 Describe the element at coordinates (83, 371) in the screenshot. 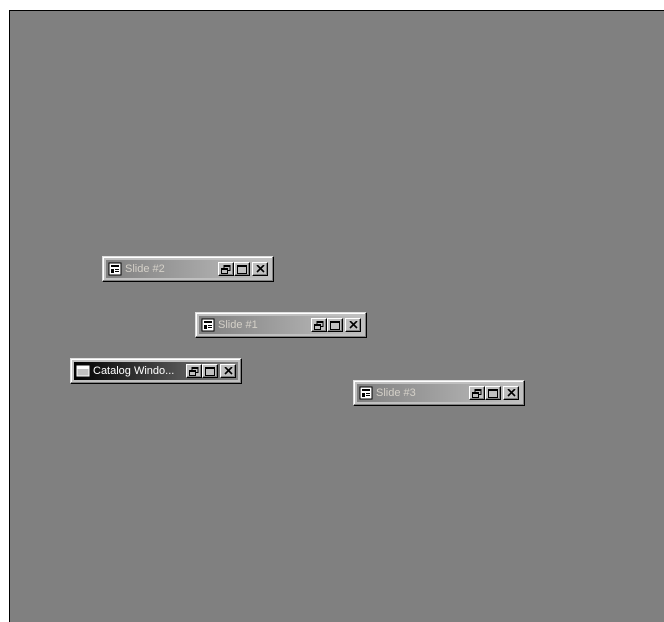

I see `catalog-window-icon` at that location.